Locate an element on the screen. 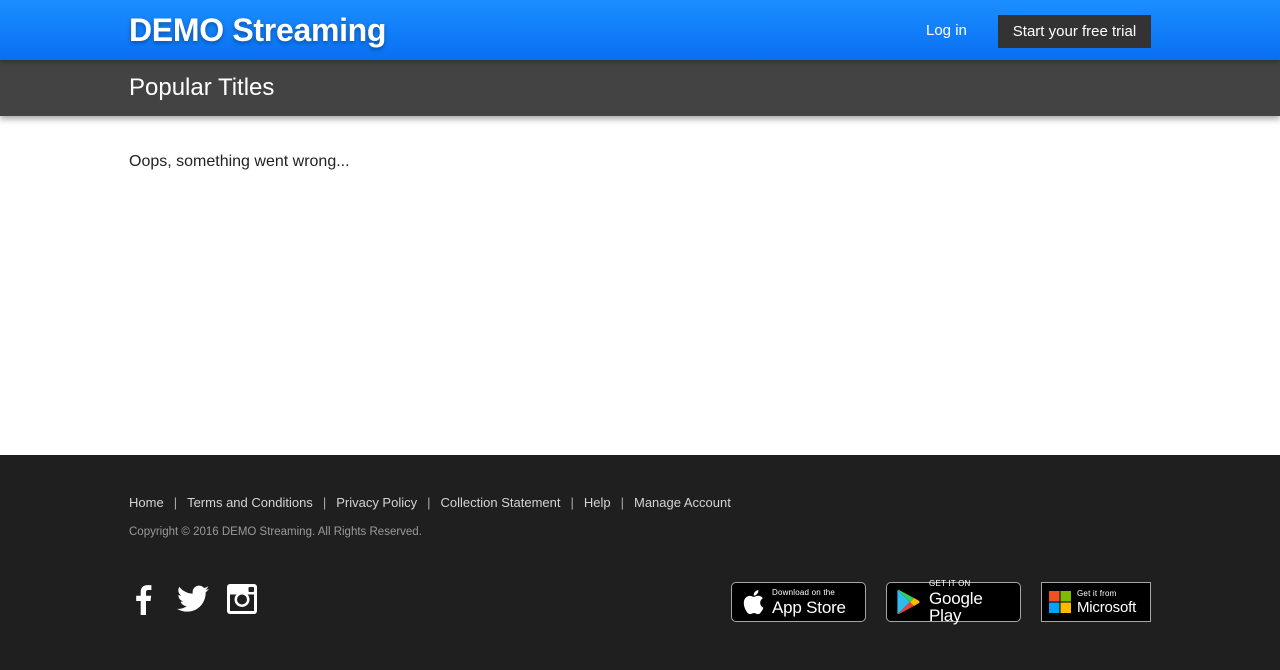  footer-link-privacy: Privacy Policy is located at coordinates (376, 502).